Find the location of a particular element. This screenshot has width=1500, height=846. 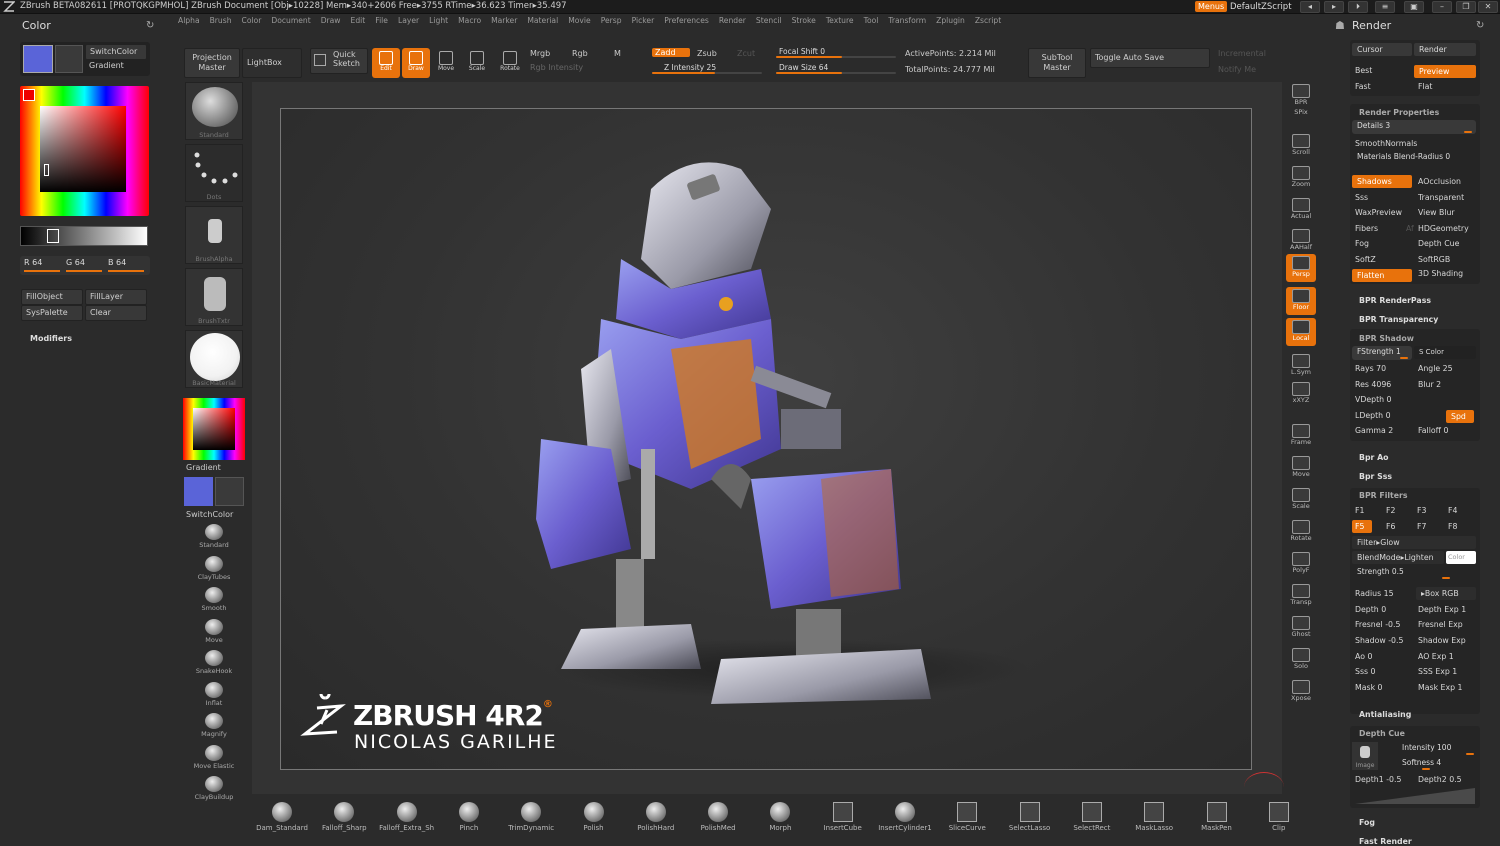

box-rgb-select: ▸Box RGB is located at coordinates (1446, 593).